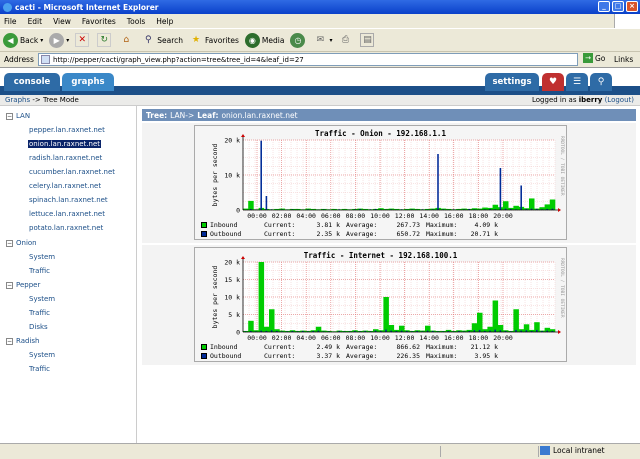  I want to click on home-button: ⌂, so click(127, 40).